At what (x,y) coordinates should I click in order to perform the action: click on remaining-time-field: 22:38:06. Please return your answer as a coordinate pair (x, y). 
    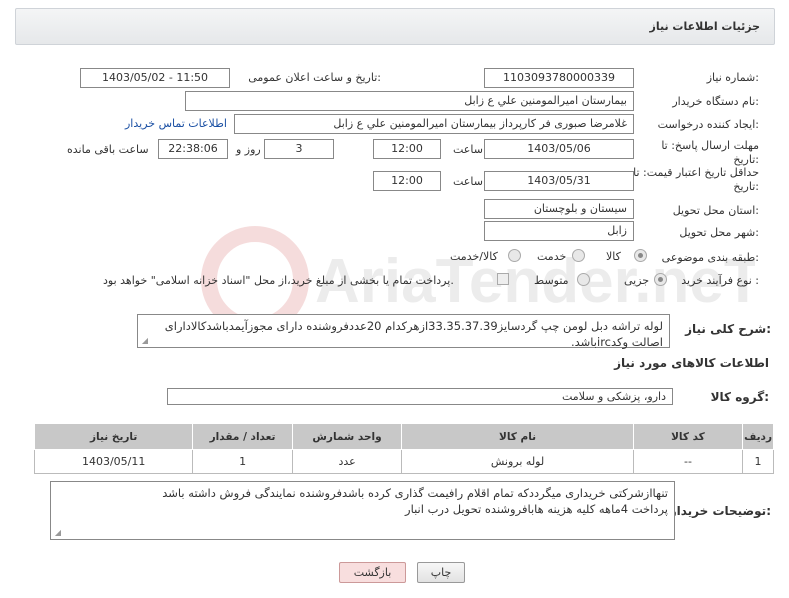
    Looking at the image, I should click on (193, 149).